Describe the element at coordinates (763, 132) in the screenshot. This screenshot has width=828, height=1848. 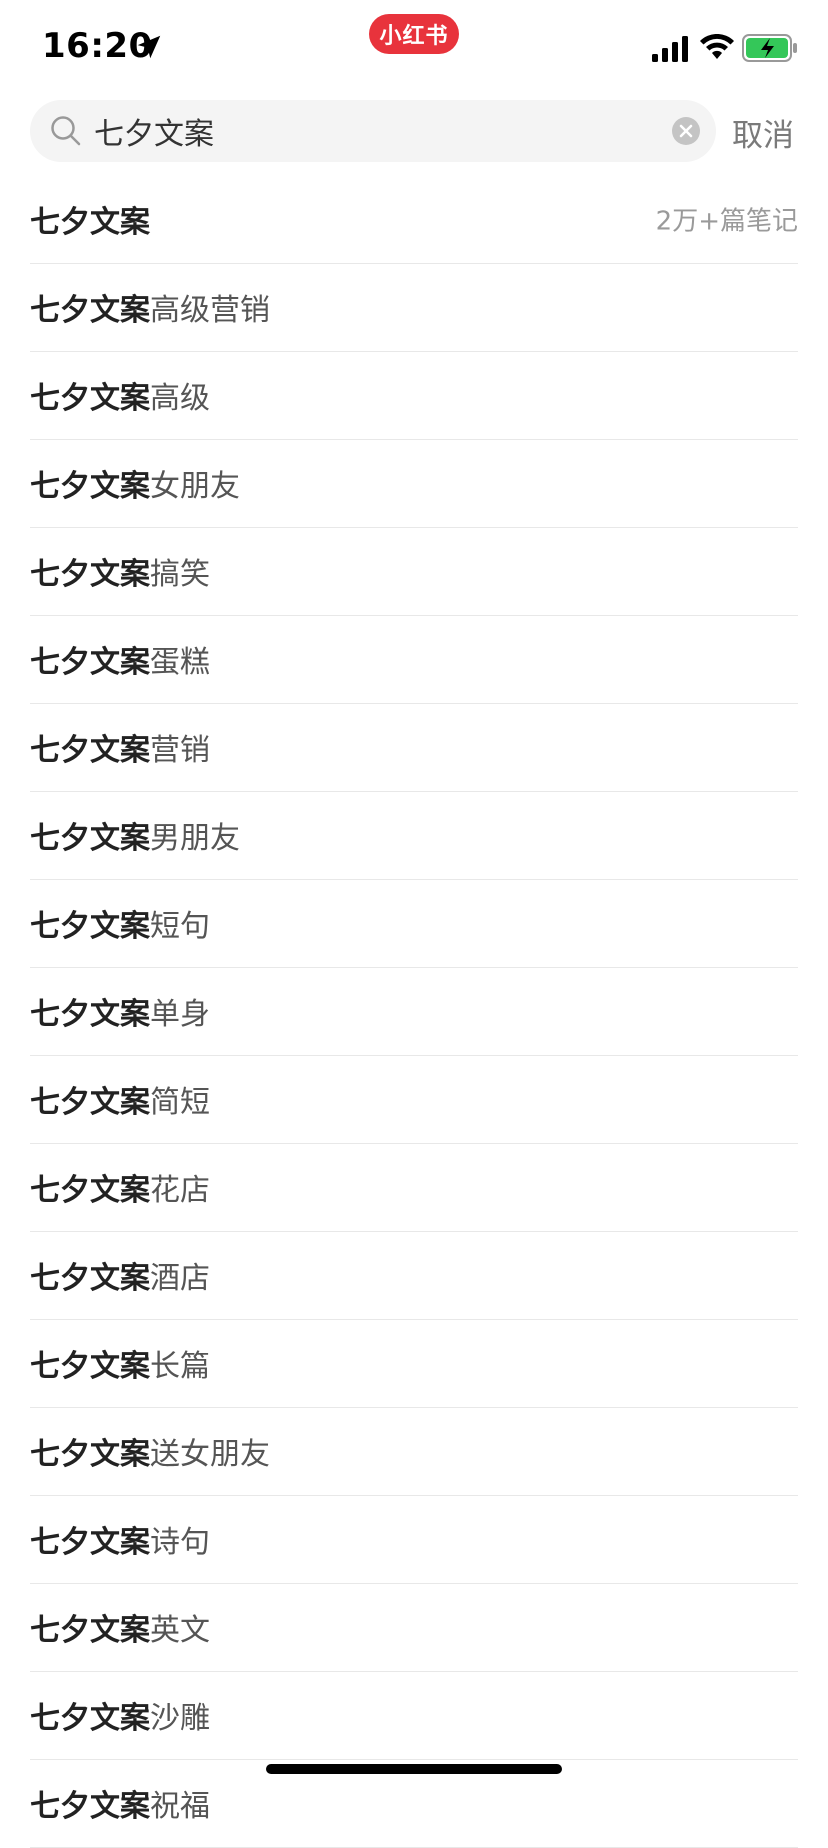
I see `cancel-button: 取消` at that location.